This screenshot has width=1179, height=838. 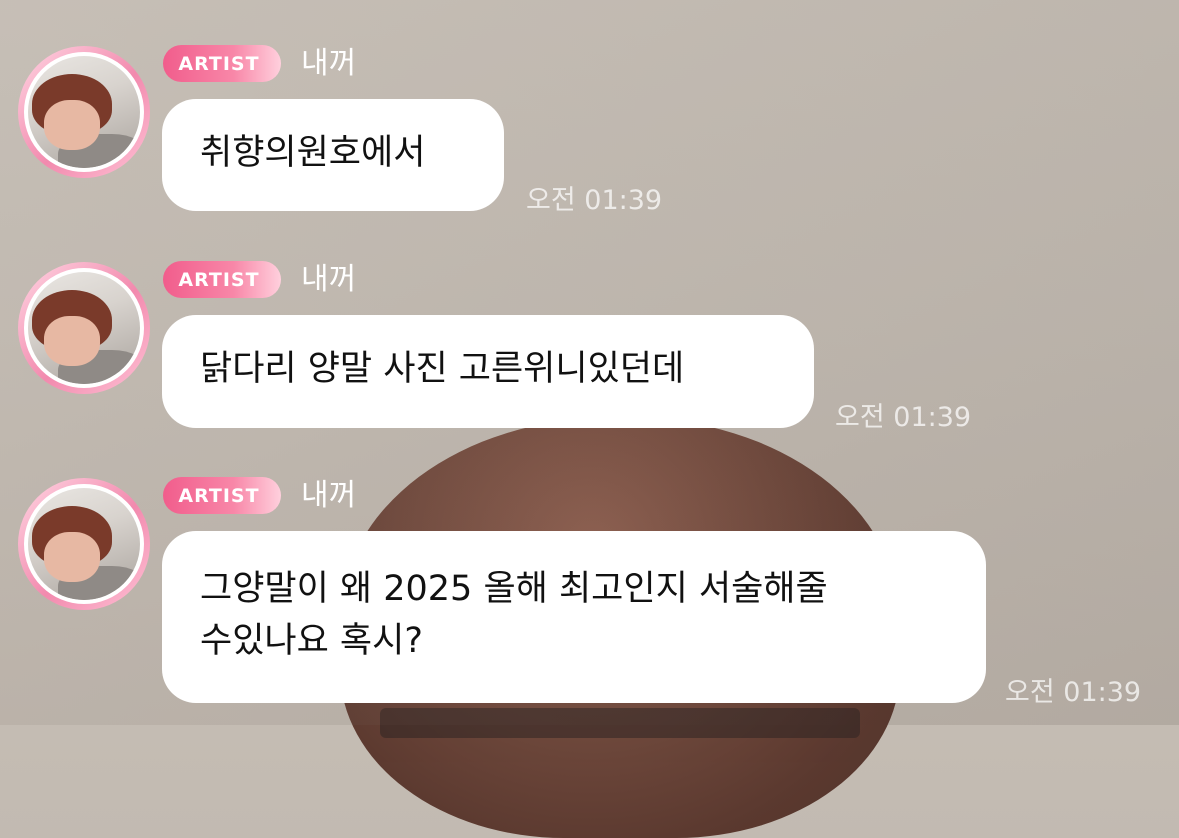 I want to click on message-text-line: 그양말이 왜 2025 올해 최고인지 서술해줄, so click(x=514, y=589).